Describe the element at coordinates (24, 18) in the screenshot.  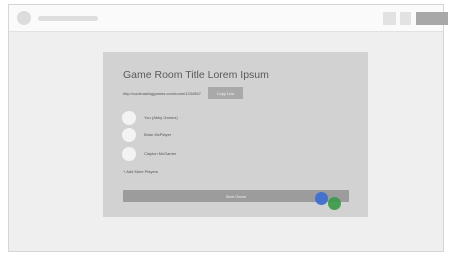
I see `avatar` at that location.